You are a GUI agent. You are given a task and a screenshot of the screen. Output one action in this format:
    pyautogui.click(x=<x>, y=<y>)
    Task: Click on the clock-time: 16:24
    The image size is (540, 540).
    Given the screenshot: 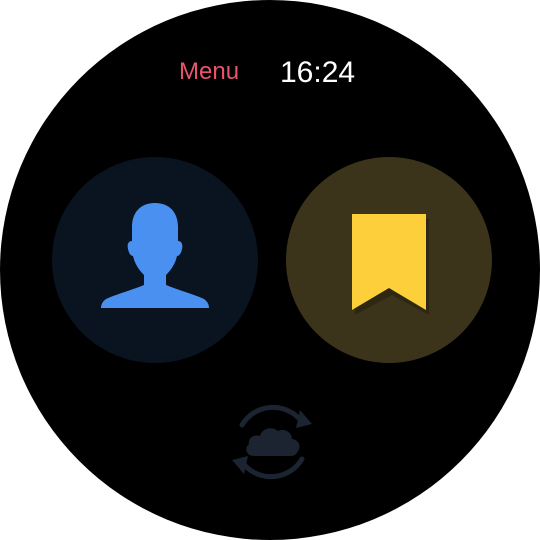 What is the action you would take?
    pyautogui.click(x=318, y=72)
    